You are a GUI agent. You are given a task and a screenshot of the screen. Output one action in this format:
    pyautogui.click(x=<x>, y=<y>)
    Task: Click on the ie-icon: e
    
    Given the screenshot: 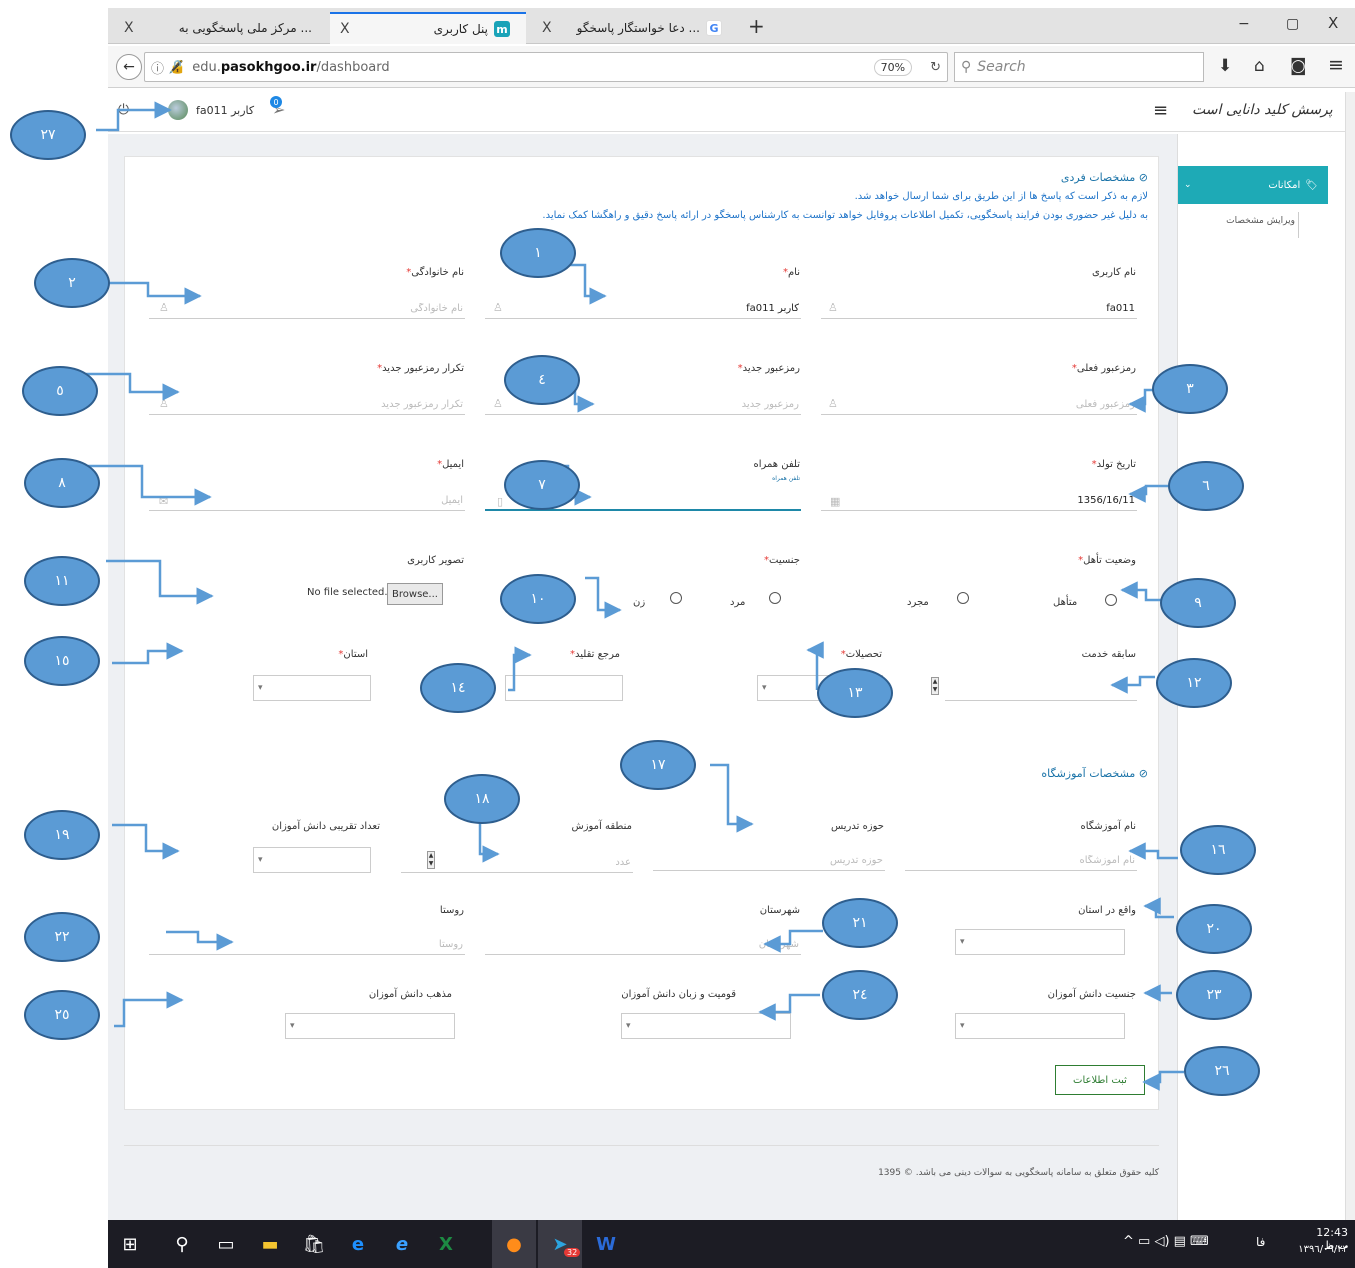 What is the action you would take?
    pyautogui.click(x=402, y=1244)
    